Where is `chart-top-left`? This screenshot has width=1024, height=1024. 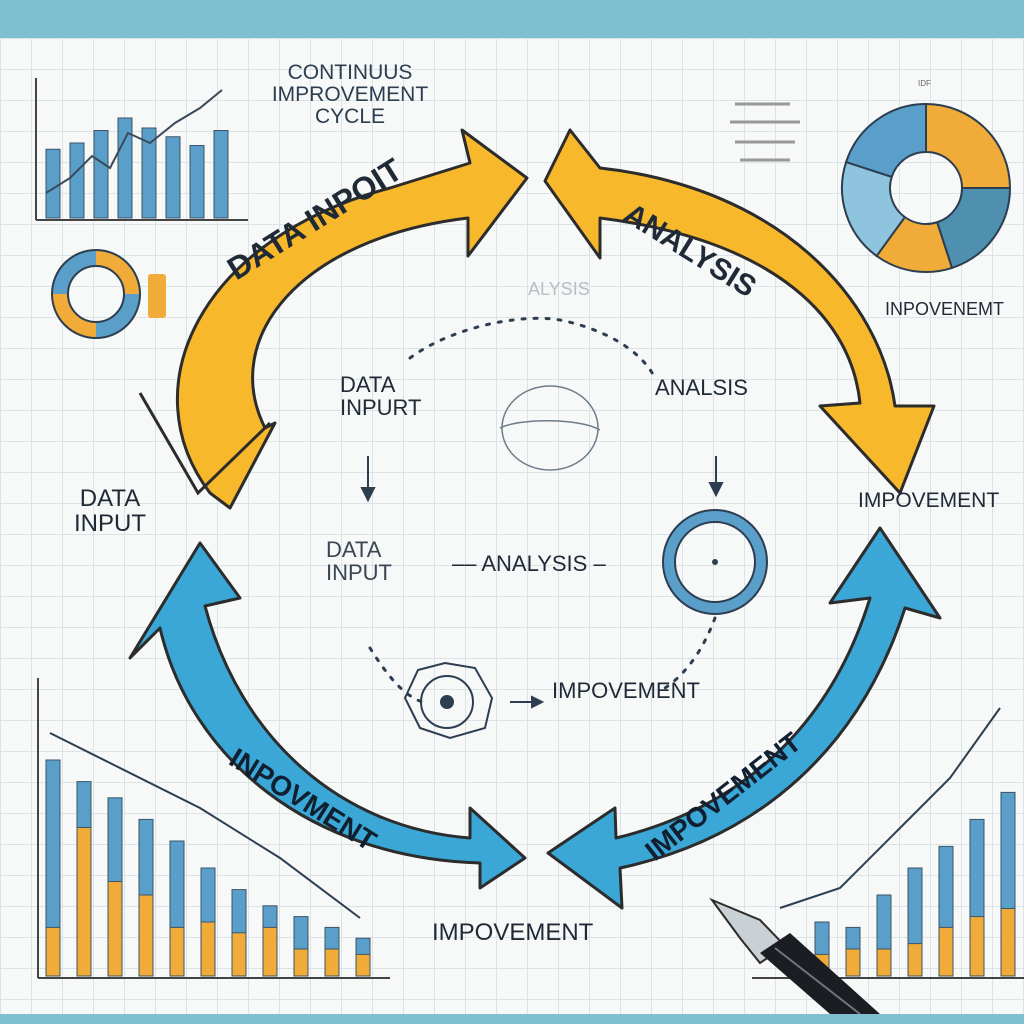 chart-top-left is located at coordinates (141, 149).